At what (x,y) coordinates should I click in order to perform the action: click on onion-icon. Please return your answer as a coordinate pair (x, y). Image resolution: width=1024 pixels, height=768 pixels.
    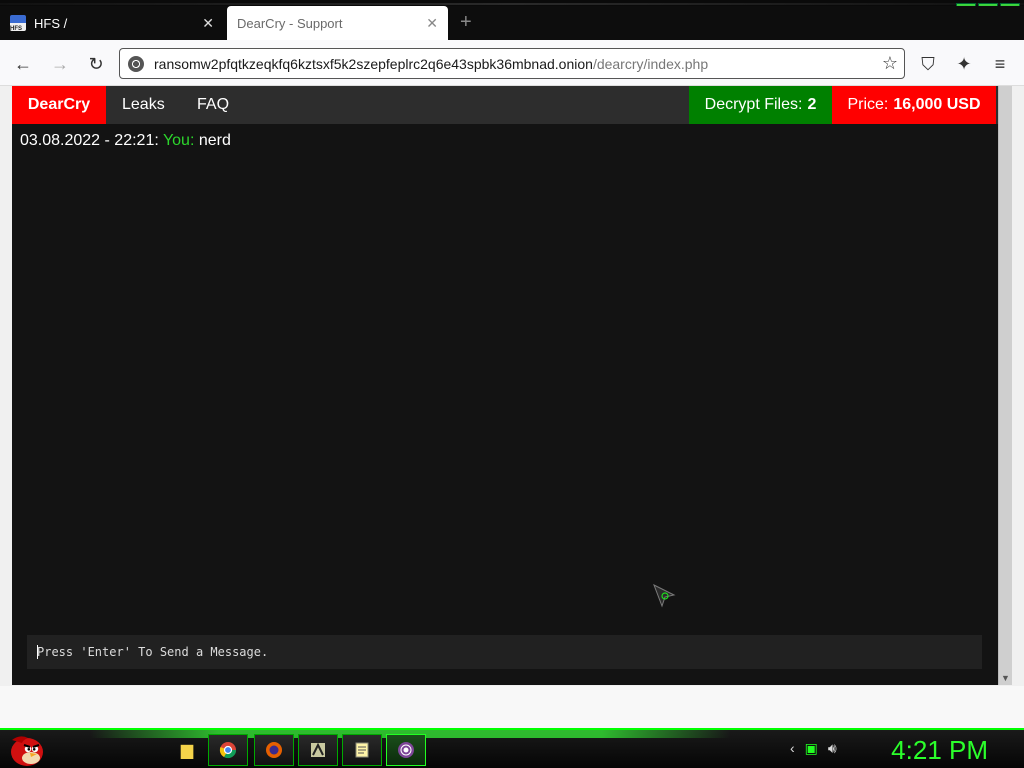
    Looking at the image, I should click on (136, 63).